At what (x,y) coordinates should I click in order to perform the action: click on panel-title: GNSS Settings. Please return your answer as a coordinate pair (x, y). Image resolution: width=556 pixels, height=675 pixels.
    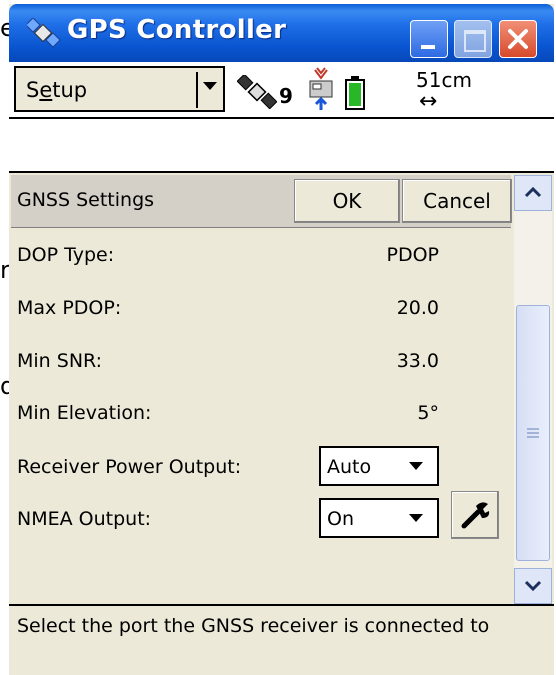
    Looking at the image, I should click on (86, 200).